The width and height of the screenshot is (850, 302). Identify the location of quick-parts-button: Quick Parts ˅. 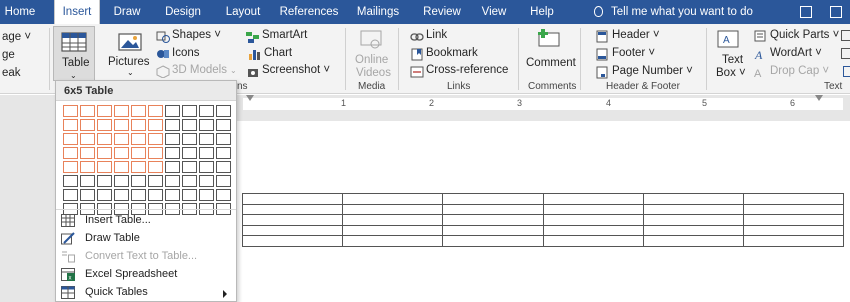
(804, 35).